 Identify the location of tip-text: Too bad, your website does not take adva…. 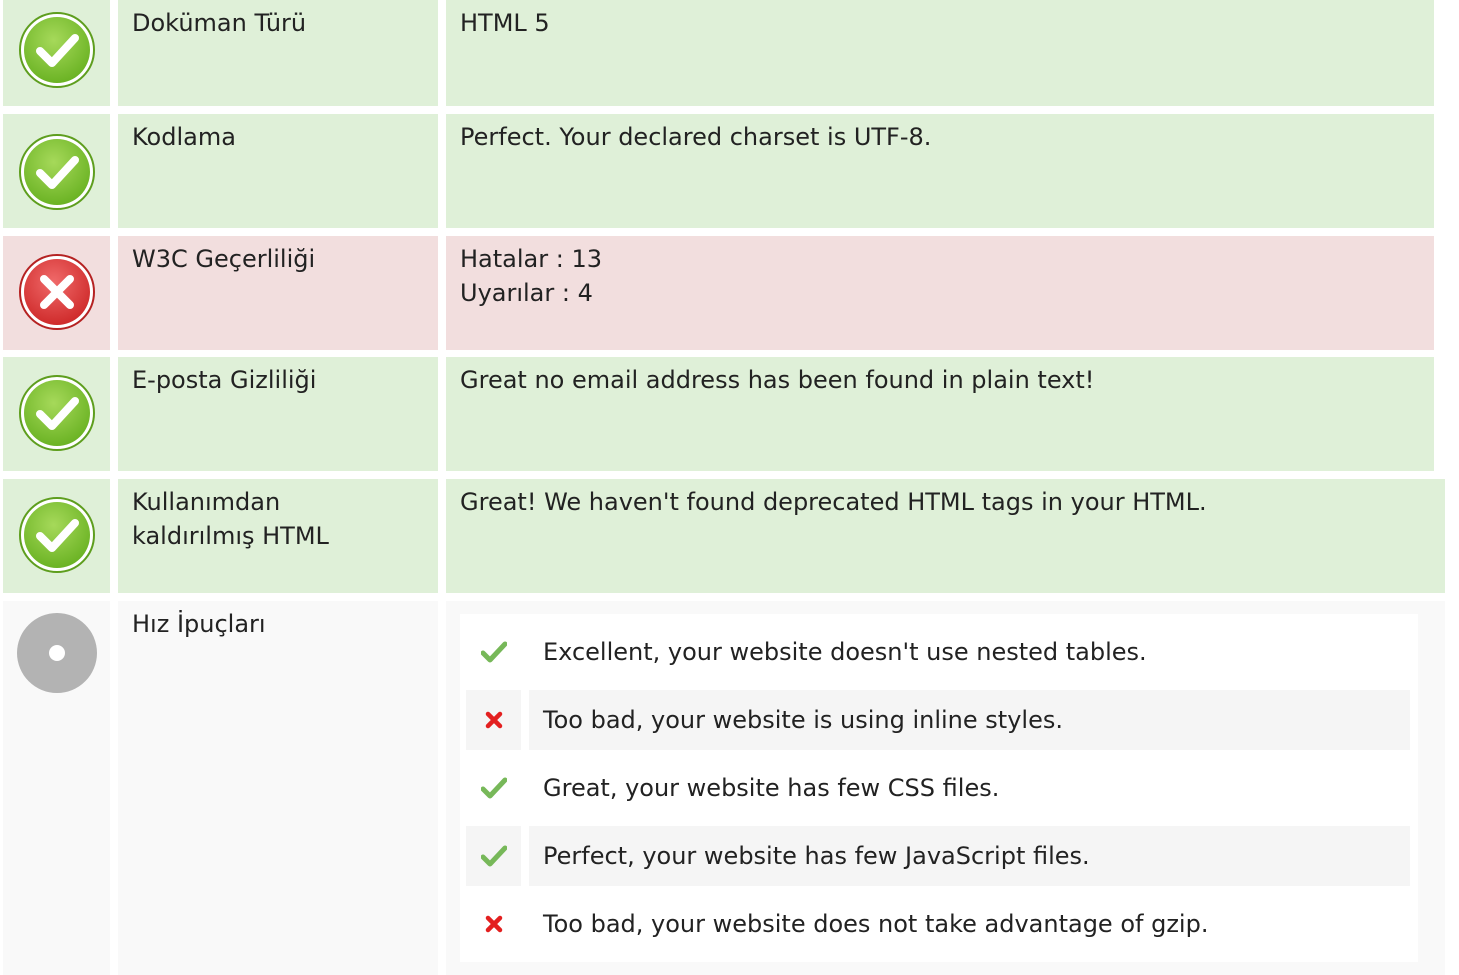
(876, 924).